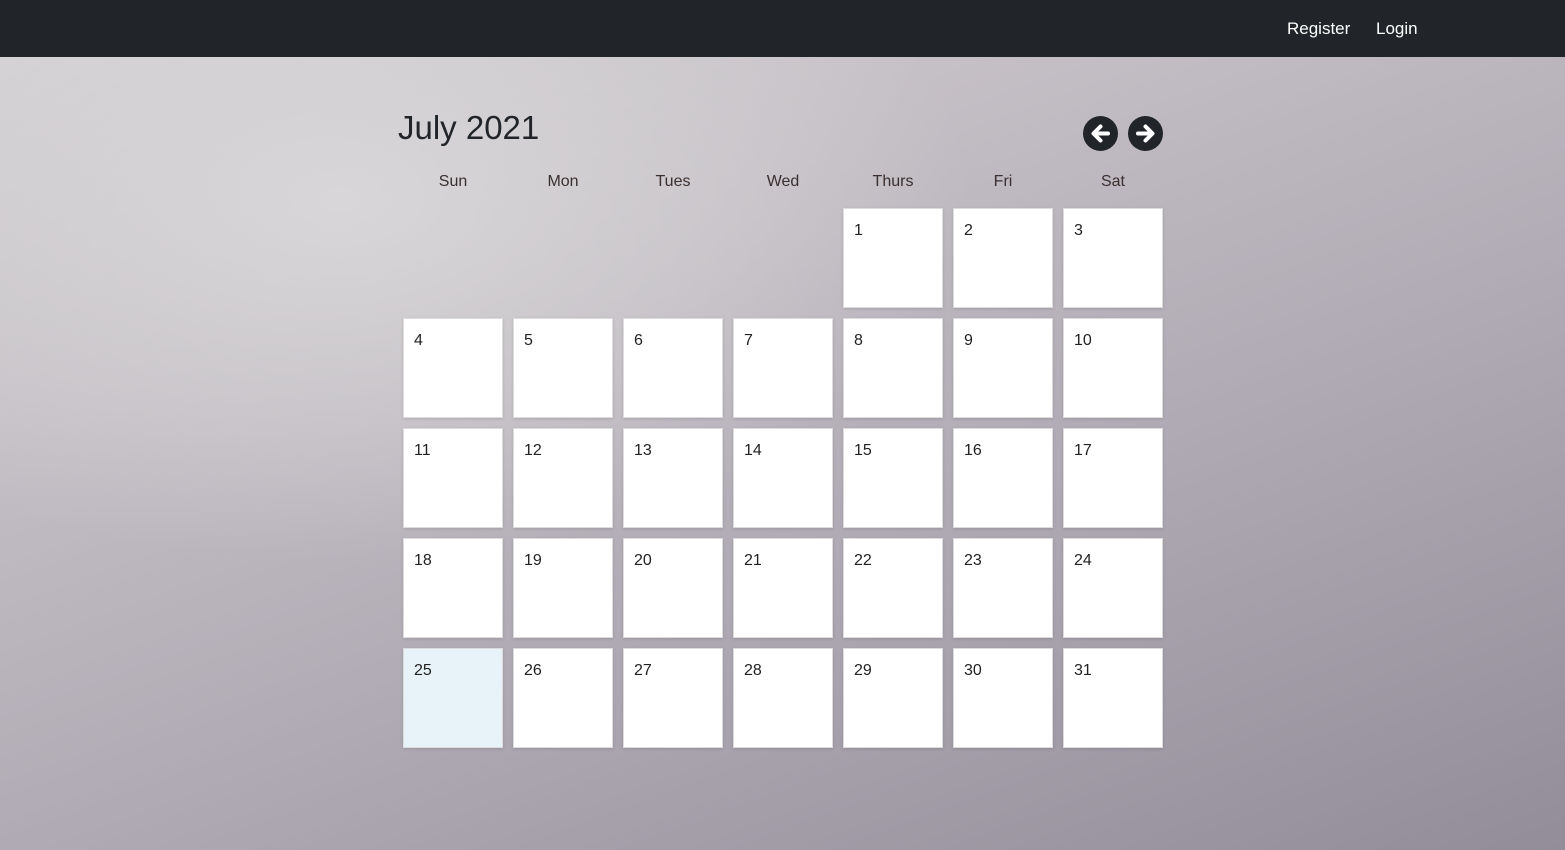 The height and width of the screenshot is (850, 1565). What do you see at coordinates (1003, 478) in the screenshot?
I see `day-cell: 16` at bounding box center [1003, 478].